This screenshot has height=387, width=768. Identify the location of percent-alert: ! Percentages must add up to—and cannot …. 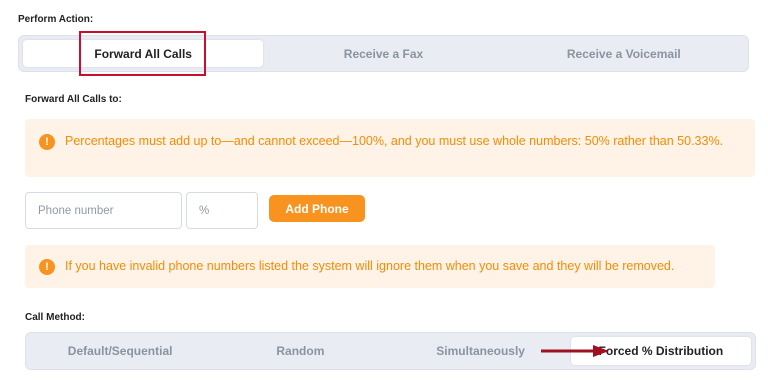
(390, 148).